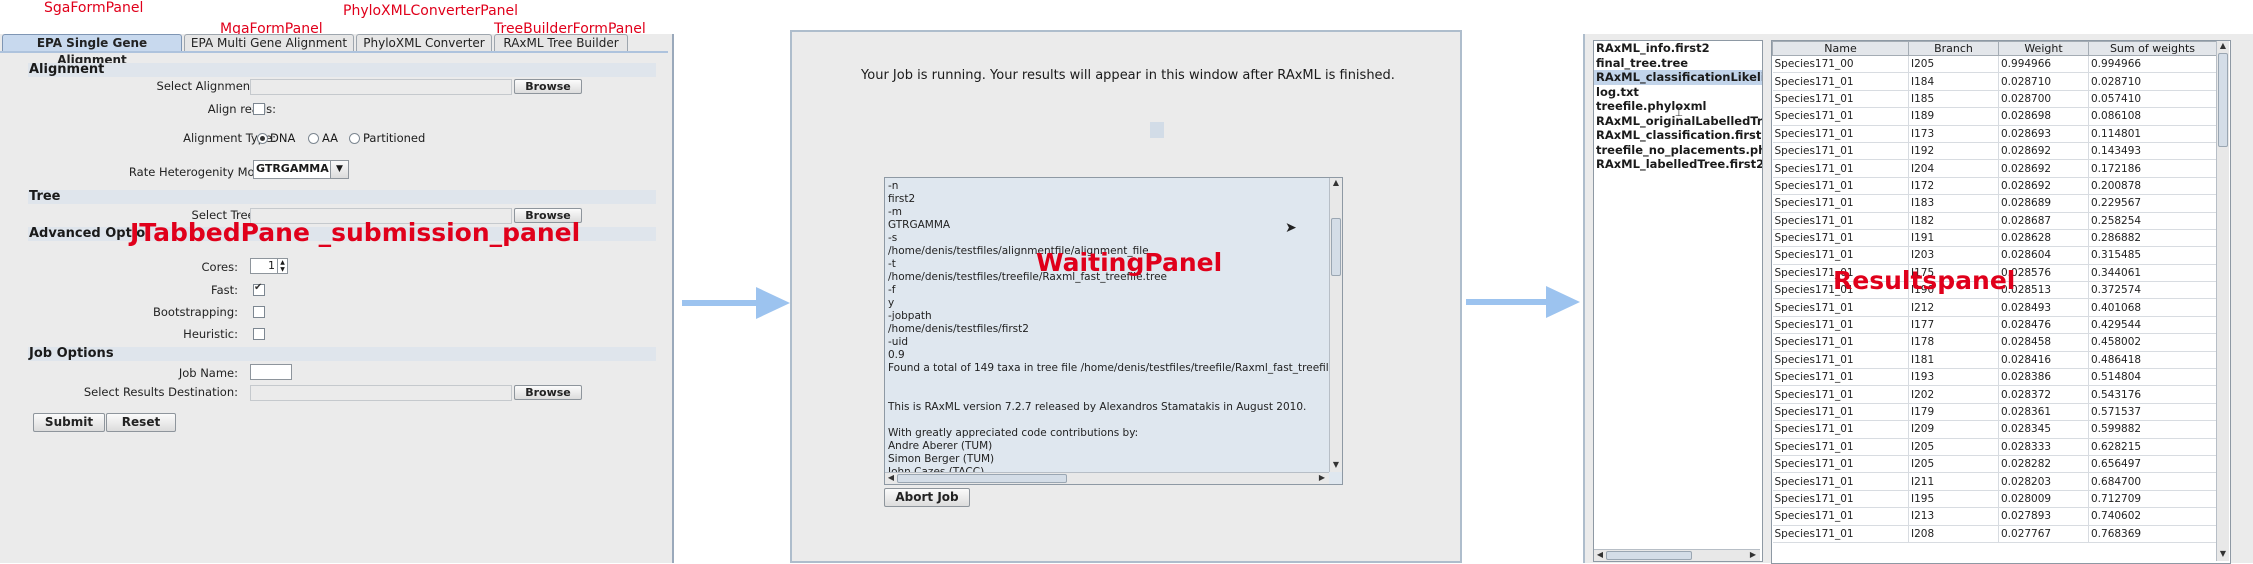 The image size is (2253, 564). What do you see at coordinates (1335, 325) in the screenshot?
I see `console-vscrollbar: ▲ ▼` at bounding box center [1335, 325].